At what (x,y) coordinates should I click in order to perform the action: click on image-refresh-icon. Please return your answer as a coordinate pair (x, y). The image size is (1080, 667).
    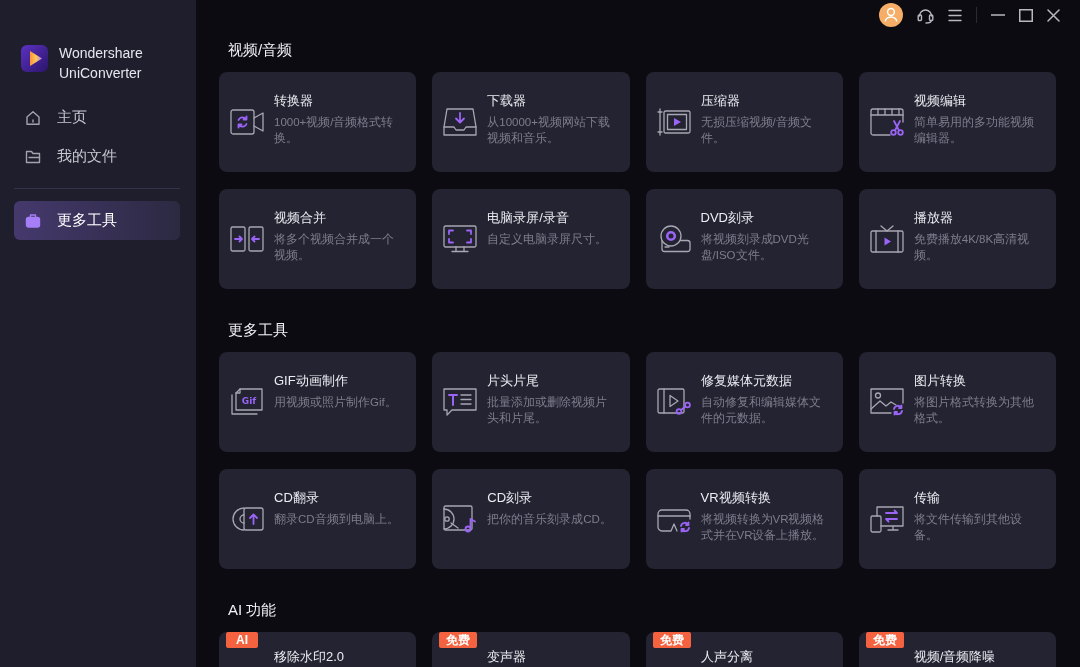
    Looking at the image, I should click on (886, 402).